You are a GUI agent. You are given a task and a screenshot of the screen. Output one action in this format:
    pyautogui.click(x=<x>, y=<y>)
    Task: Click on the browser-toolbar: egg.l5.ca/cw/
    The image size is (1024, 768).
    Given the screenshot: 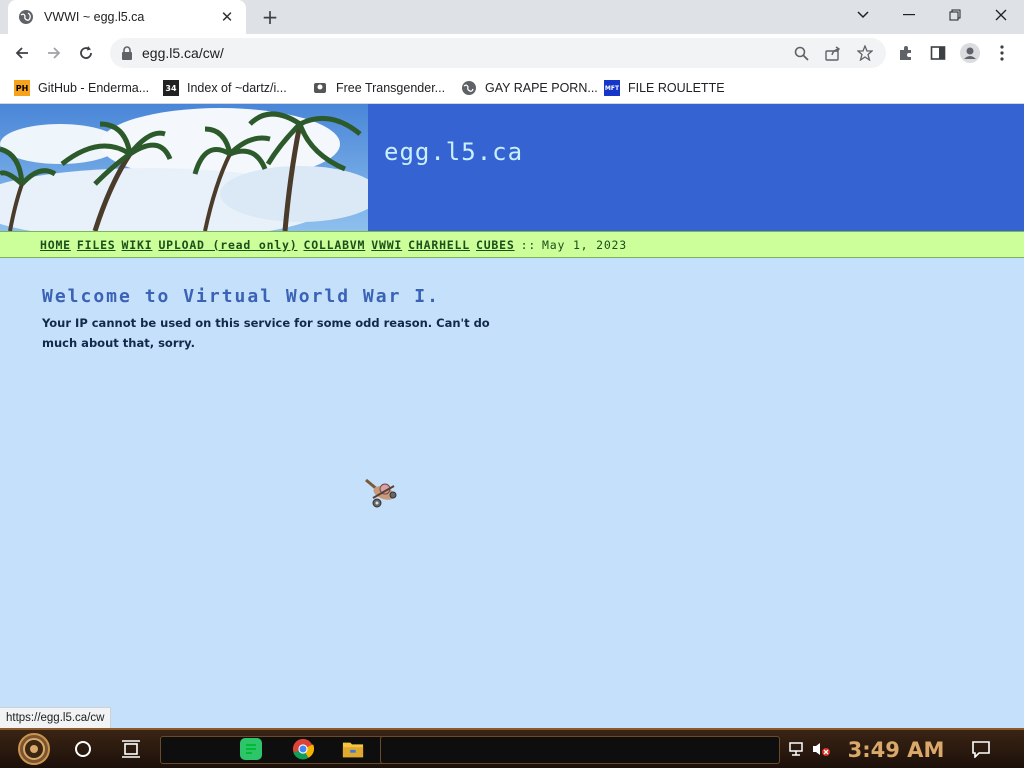 What is the action you would take?
    pyautogui.click(x=512, y=53)
    